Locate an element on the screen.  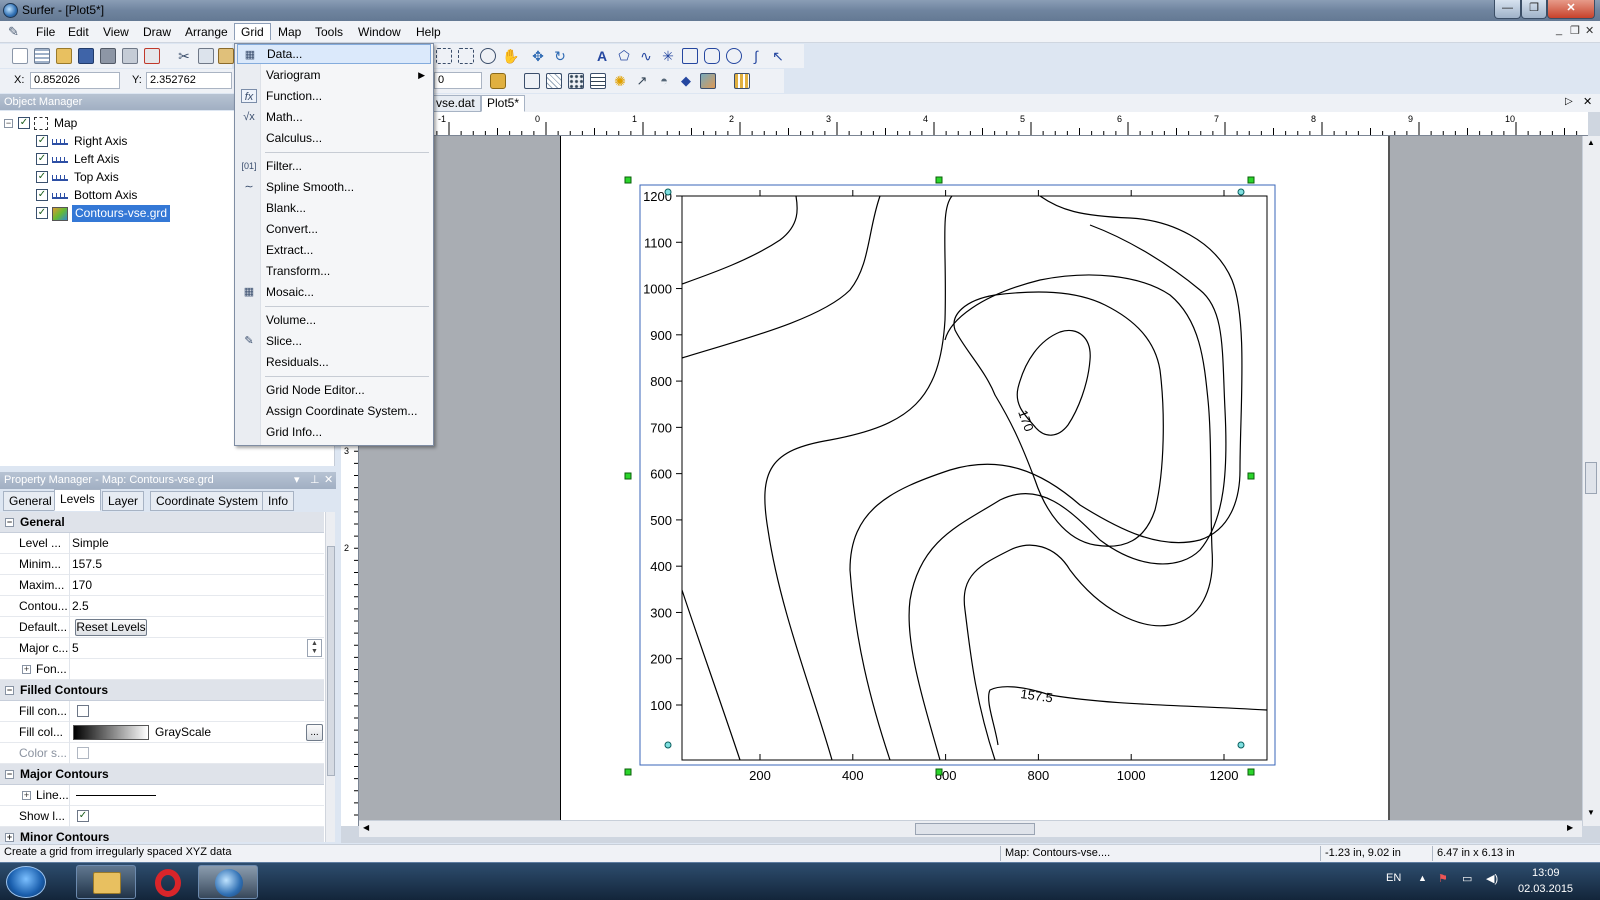
clock-time: 13:09 is located at coordinates (1546, 873).